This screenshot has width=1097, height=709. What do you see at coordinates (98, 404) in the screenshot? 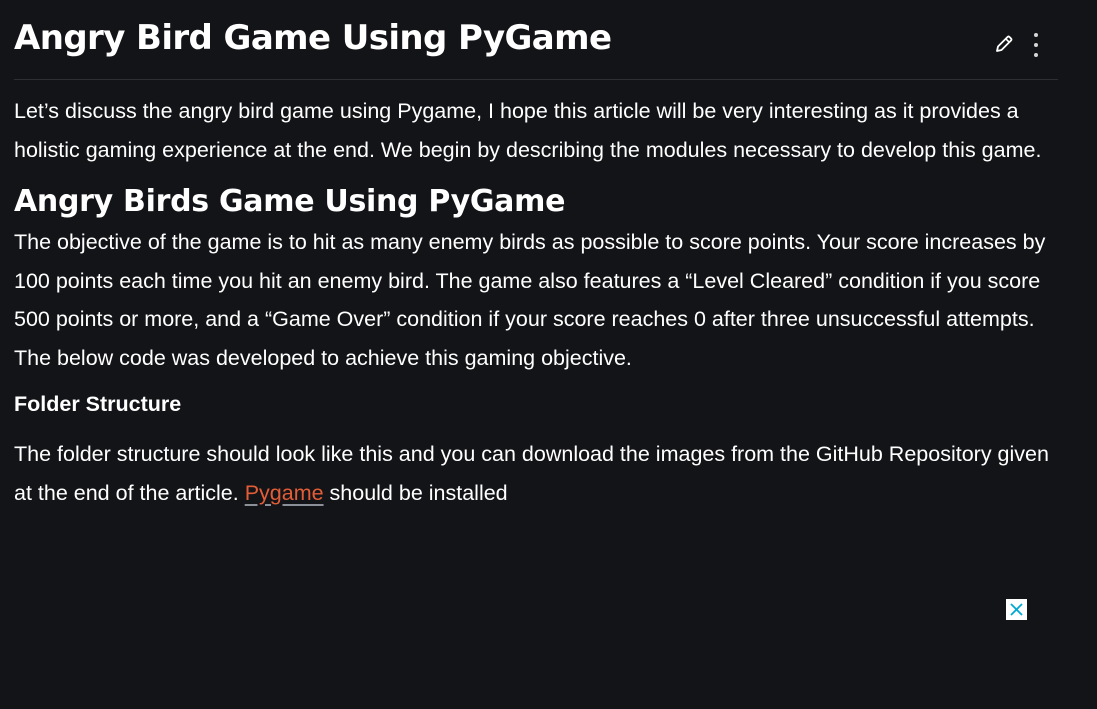
I see `folder-structure-heading: Folder Structure` at bounding box center [98, 404].